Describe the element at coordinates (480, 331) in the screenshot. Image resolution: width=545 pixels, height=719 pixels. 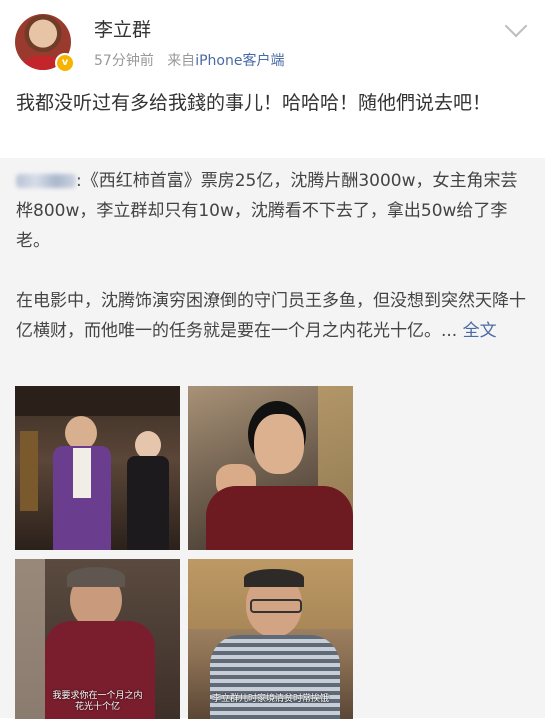
I see `full-text-link: 全文` at that location.